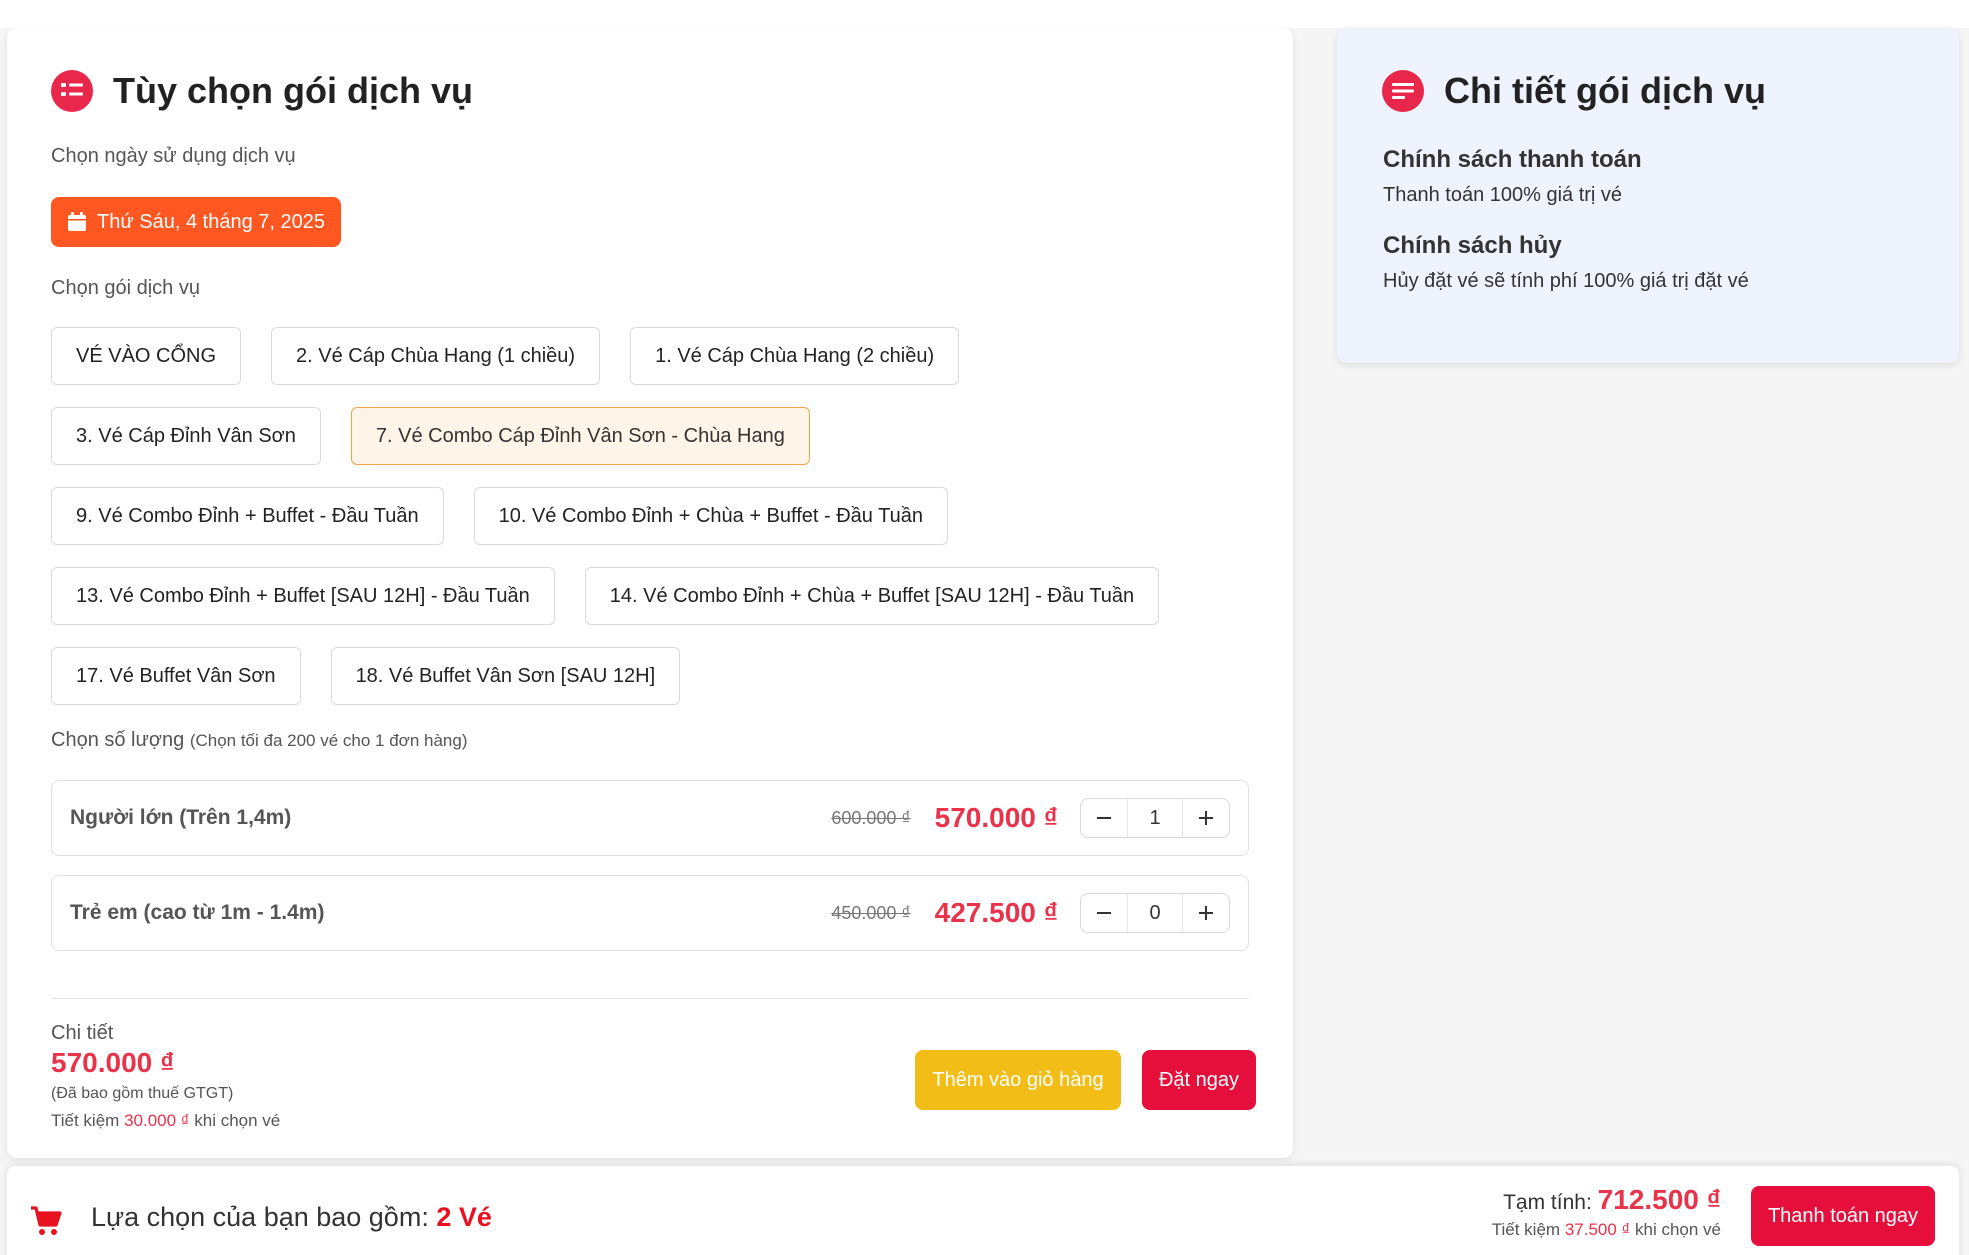  Describe the element at coordinates (505, 676) in the screenshot. I see `package-option: 18. Vé Buffet Vân Sơn [SAU 12H]` at that location.